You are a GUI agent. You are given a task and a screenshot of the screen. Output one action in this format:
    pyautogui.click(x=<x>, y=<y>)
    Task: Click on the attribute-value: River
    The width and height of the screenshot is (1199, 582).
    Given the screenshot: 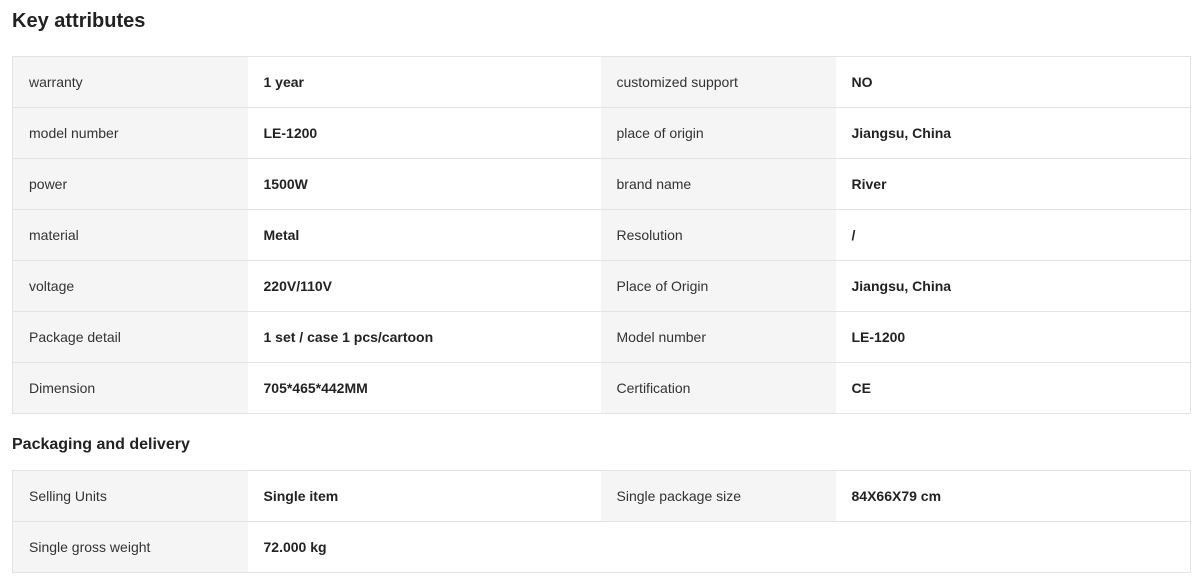 What is the action you would take?
    pyautogui.click(x=1013, y=184)
    